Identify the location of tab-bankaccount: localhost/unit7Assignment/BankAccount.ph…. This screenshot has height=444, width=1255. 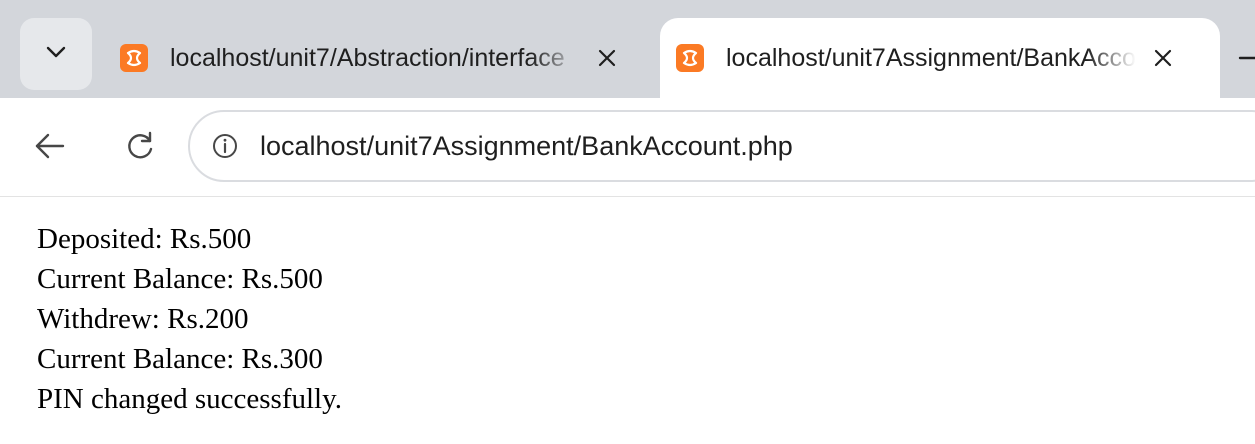
(940, 58).